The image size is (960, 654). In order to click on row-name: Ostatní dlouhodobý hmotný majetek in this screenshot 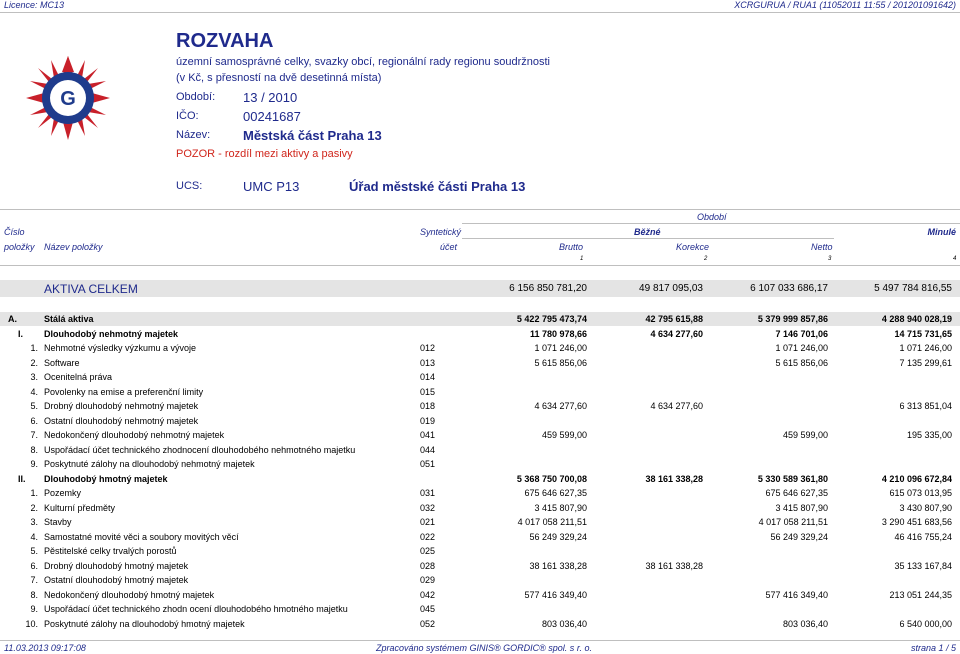, I will do `click(116, 580)`.